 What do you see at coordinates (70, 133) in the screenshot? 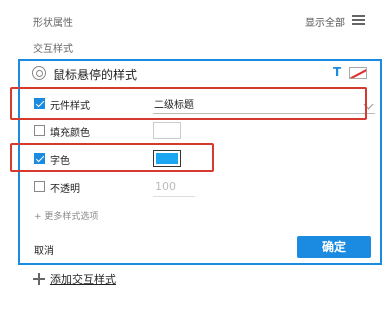
I see `fill-color-label: 填充颜色` at bounding box center [70, 133].